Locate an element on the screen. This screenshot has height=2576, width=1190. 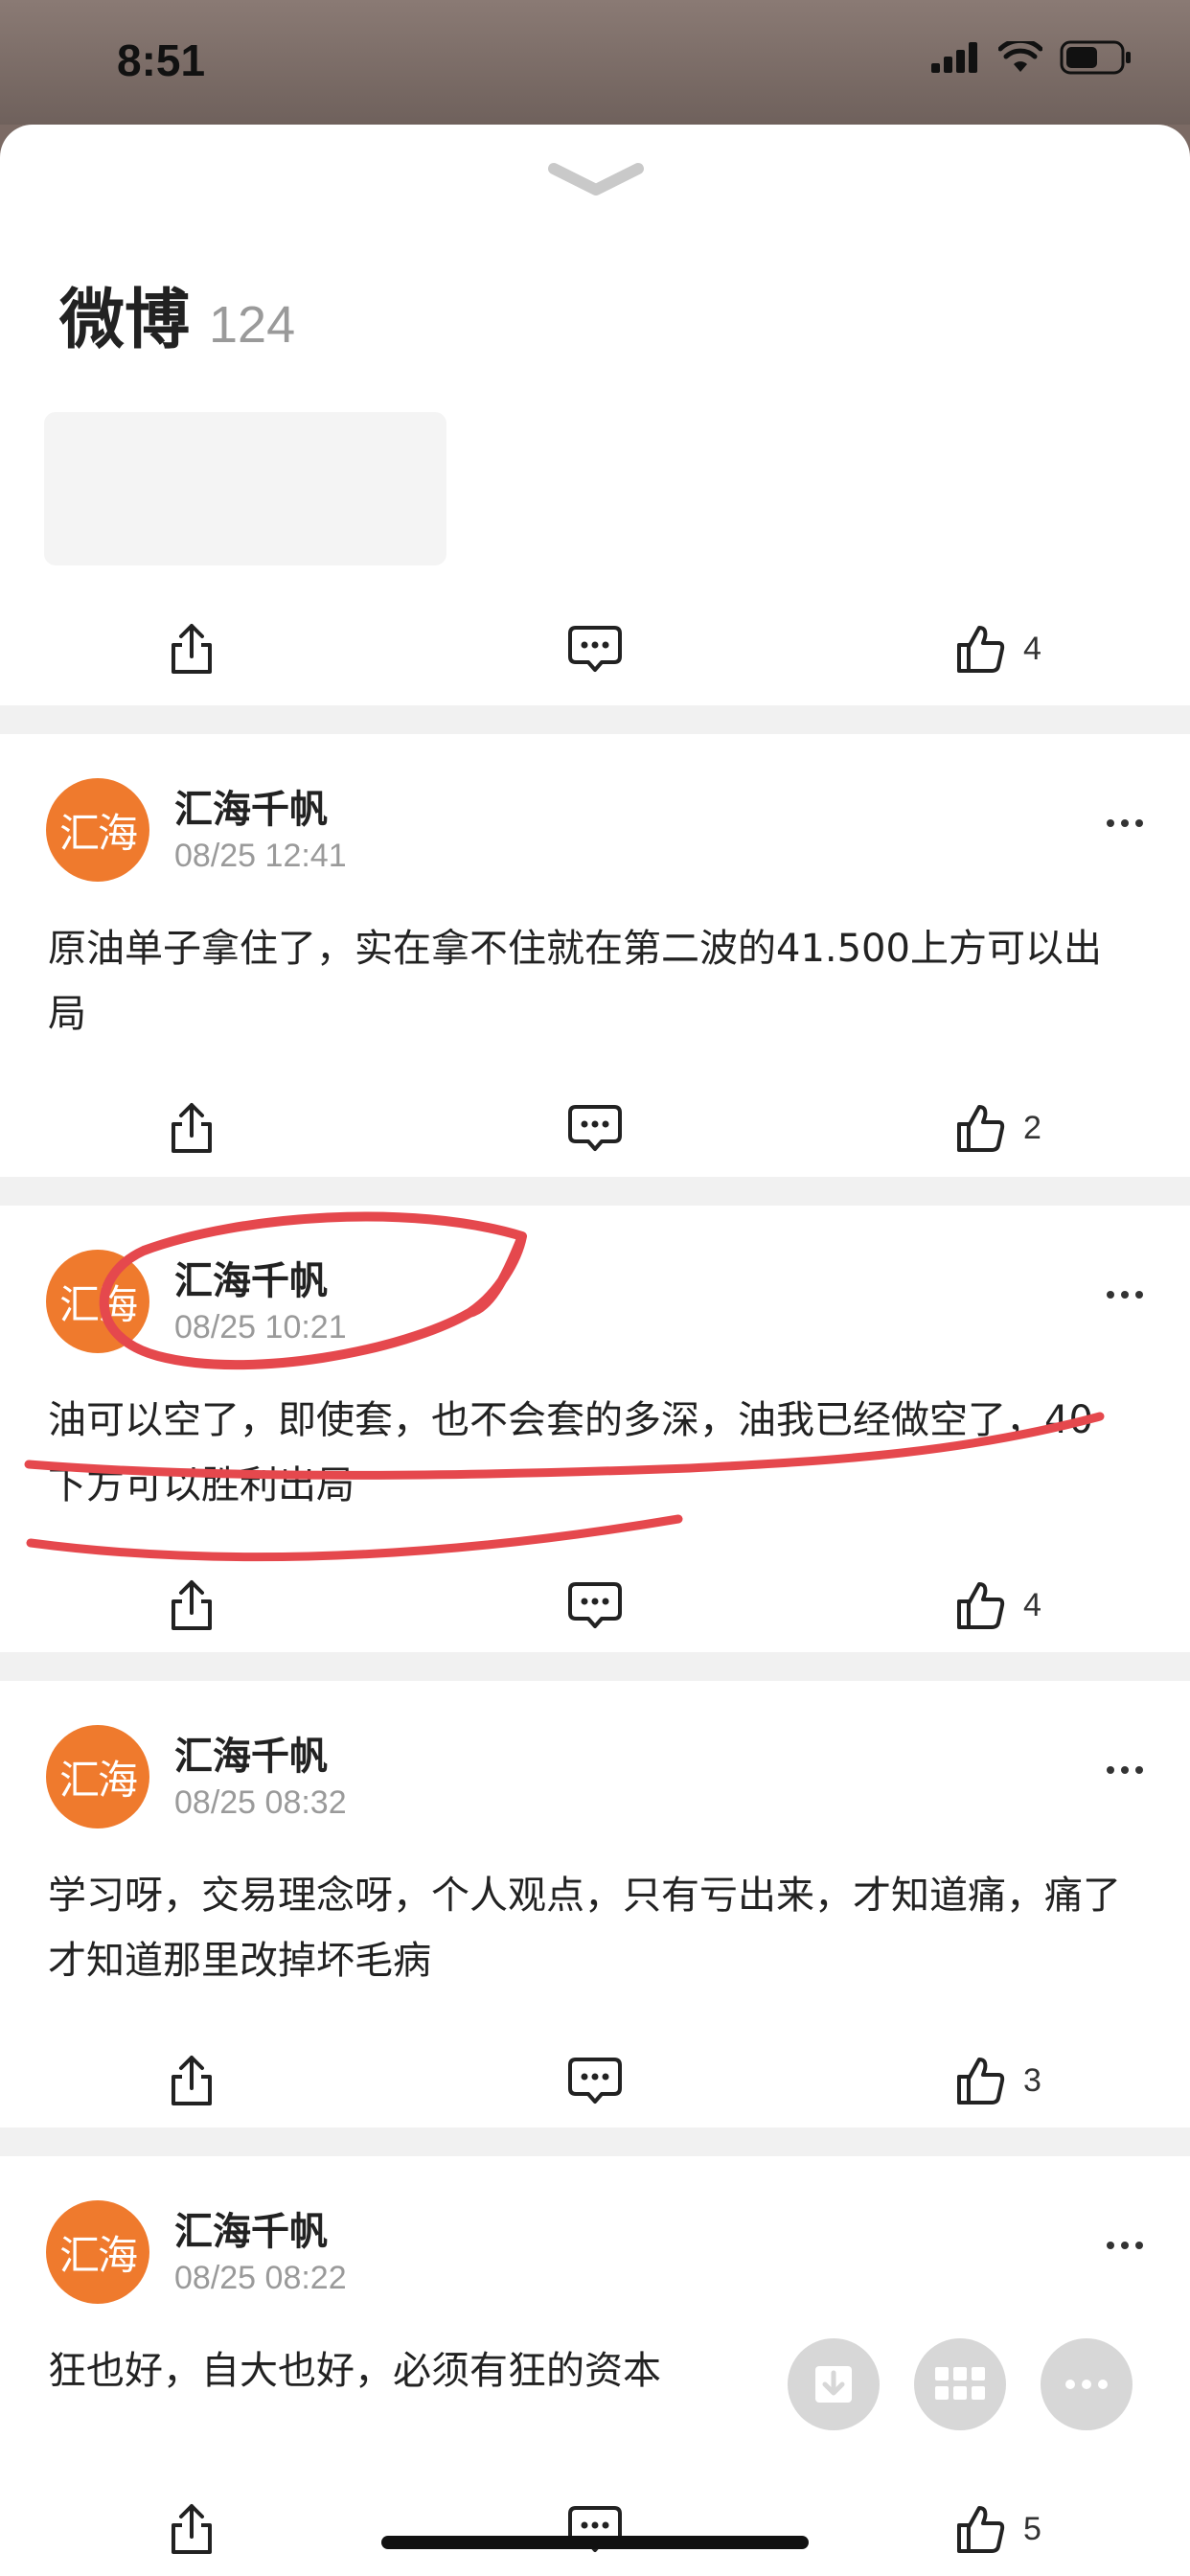
post-actions: 2 is located at coordinates (595, 1128).